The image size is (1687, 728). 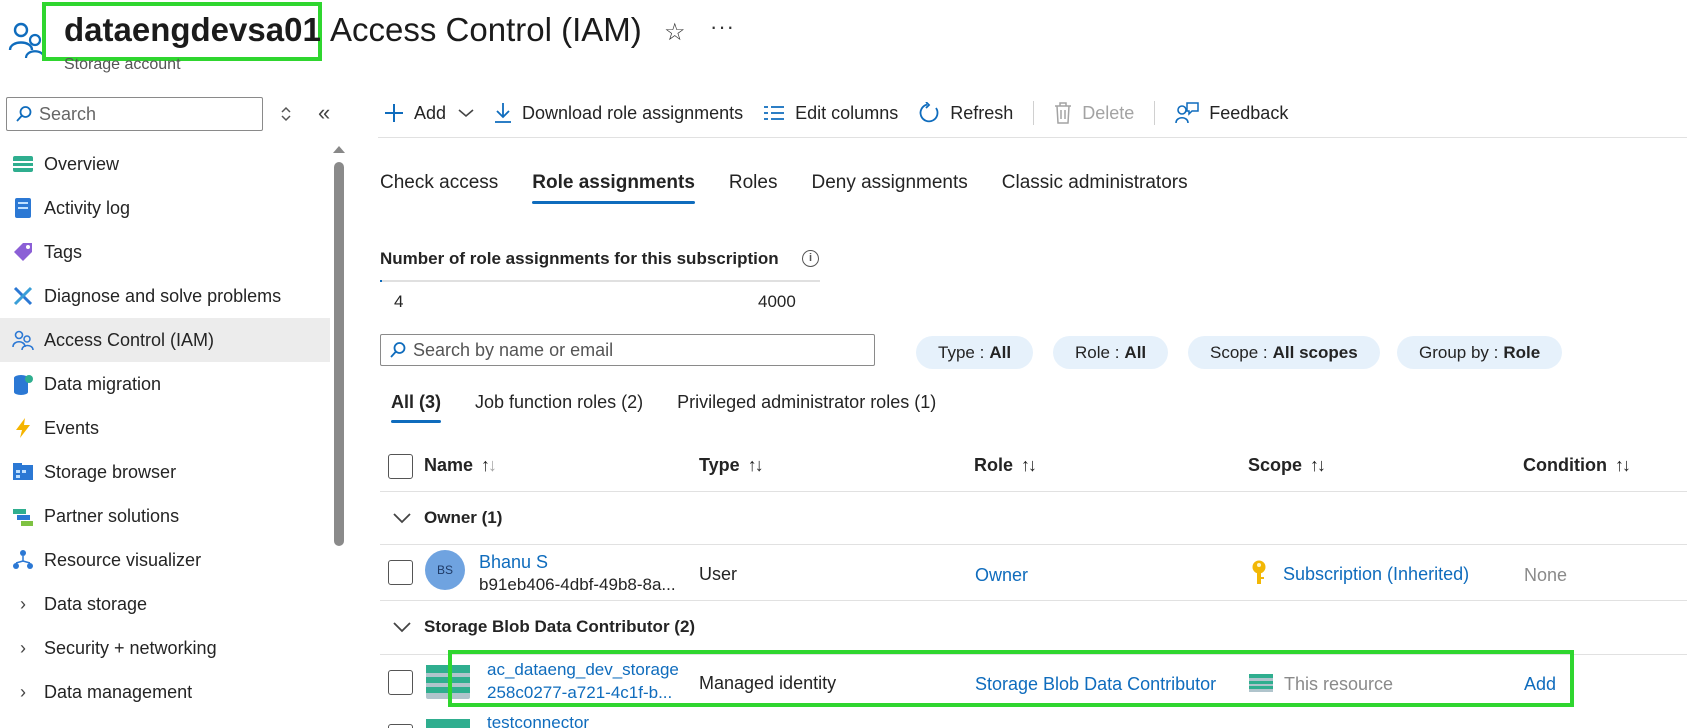 What do you see at coordinates (613, 188) in the screenshot?
I see `tab-role-assignments: Role assignments` at bounding box center [613, 188].